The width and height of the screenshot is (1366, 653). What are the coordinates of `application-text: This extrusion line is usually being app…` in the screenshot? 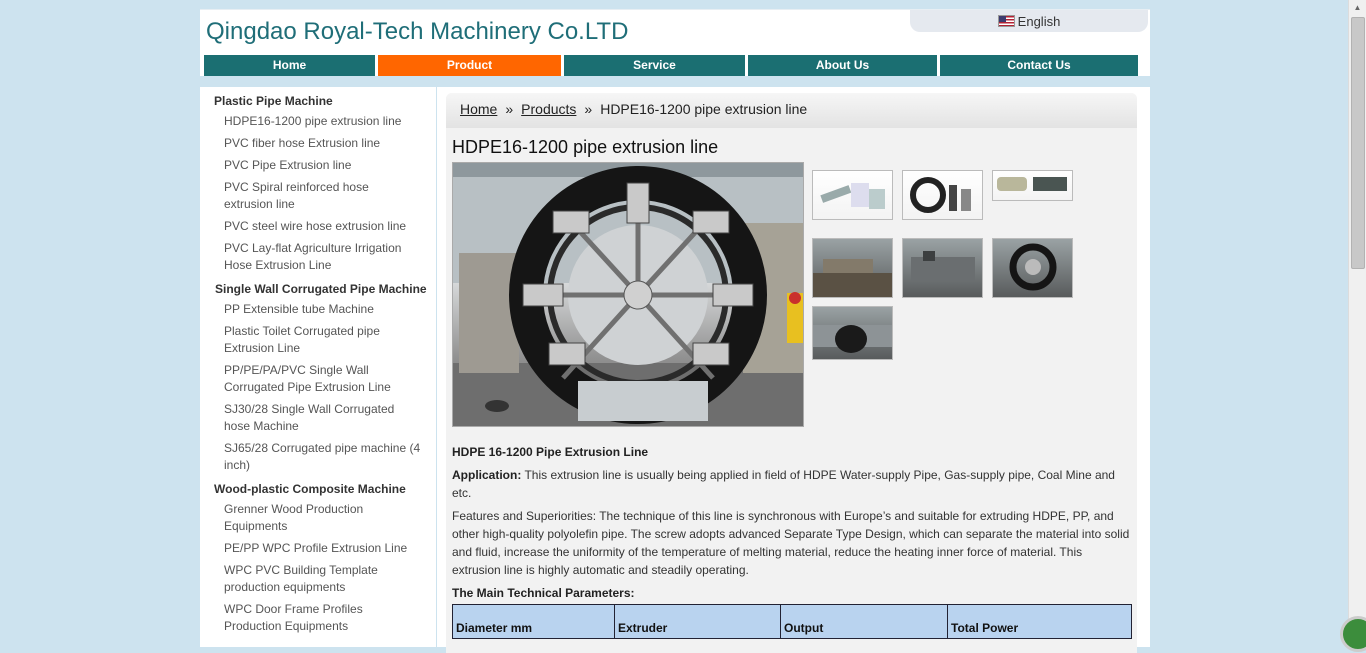 It's located at (783, 484).